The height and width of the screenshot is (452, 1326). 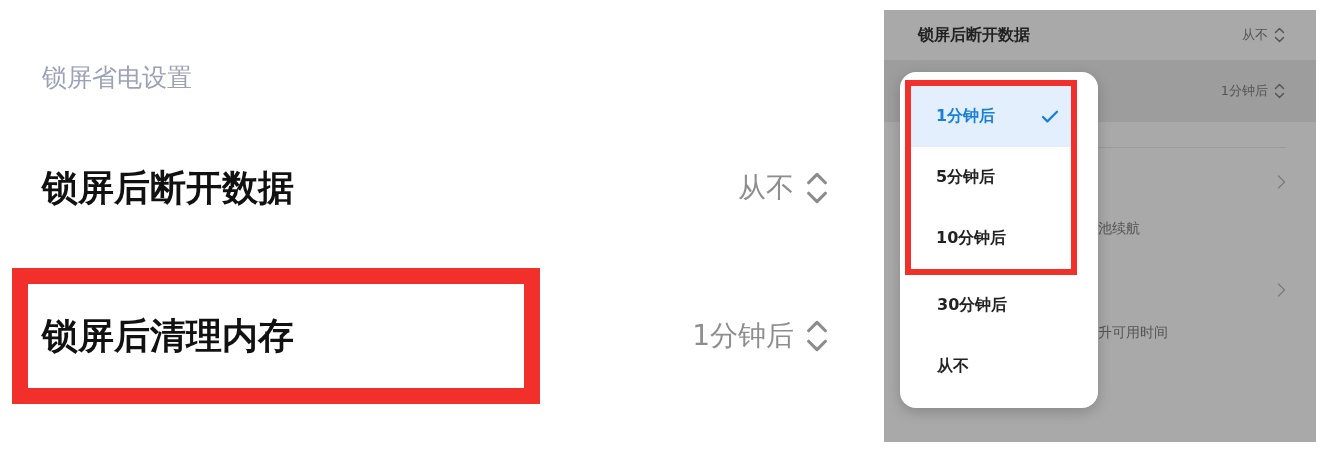 What do you see at coordinates (1133, 333) in the screenshot?
I see `setting-description: 升可用时间` at bounding box center [1133, 333].